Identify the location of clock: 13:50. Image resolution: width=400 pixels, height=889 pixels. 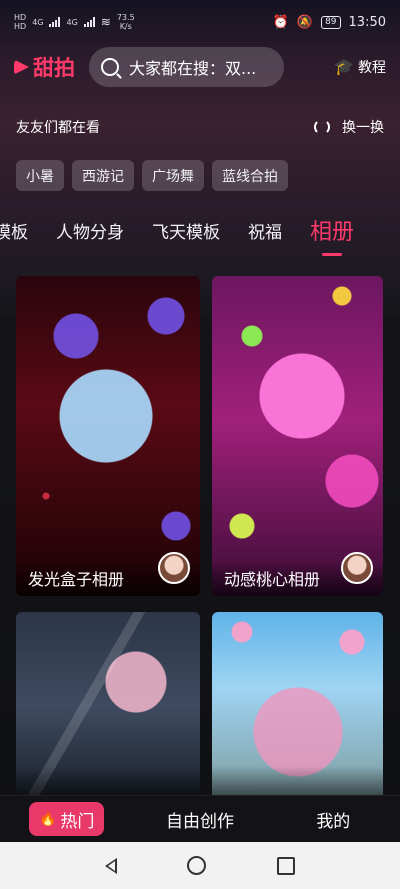
(367, 22).